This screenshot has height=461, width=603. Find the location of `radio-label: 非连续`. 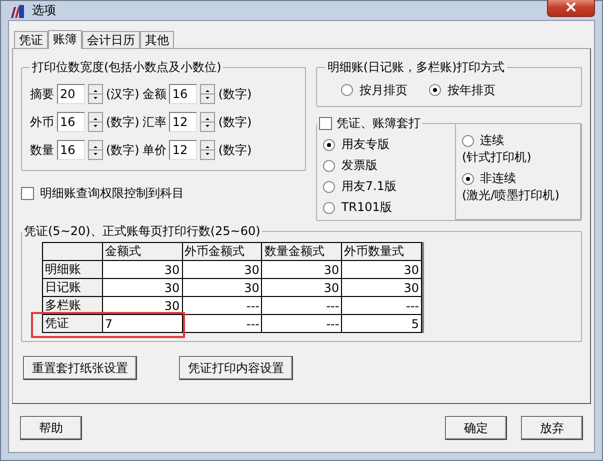

radio-label: 非连续 is located at coordinates (498, 178).